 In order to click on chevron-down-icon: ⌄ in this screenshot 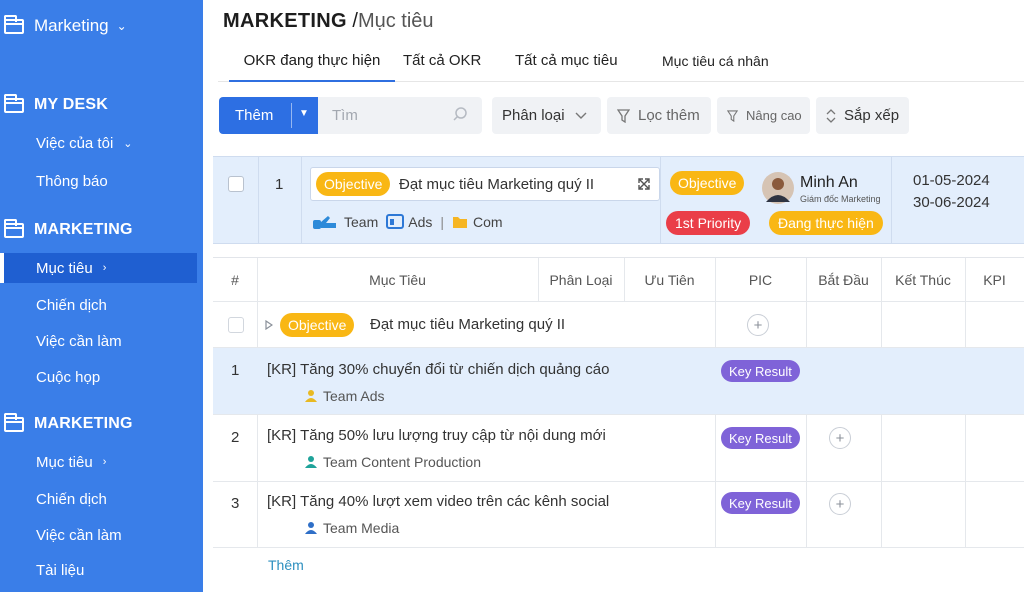, I will do `click(121, 26)`.